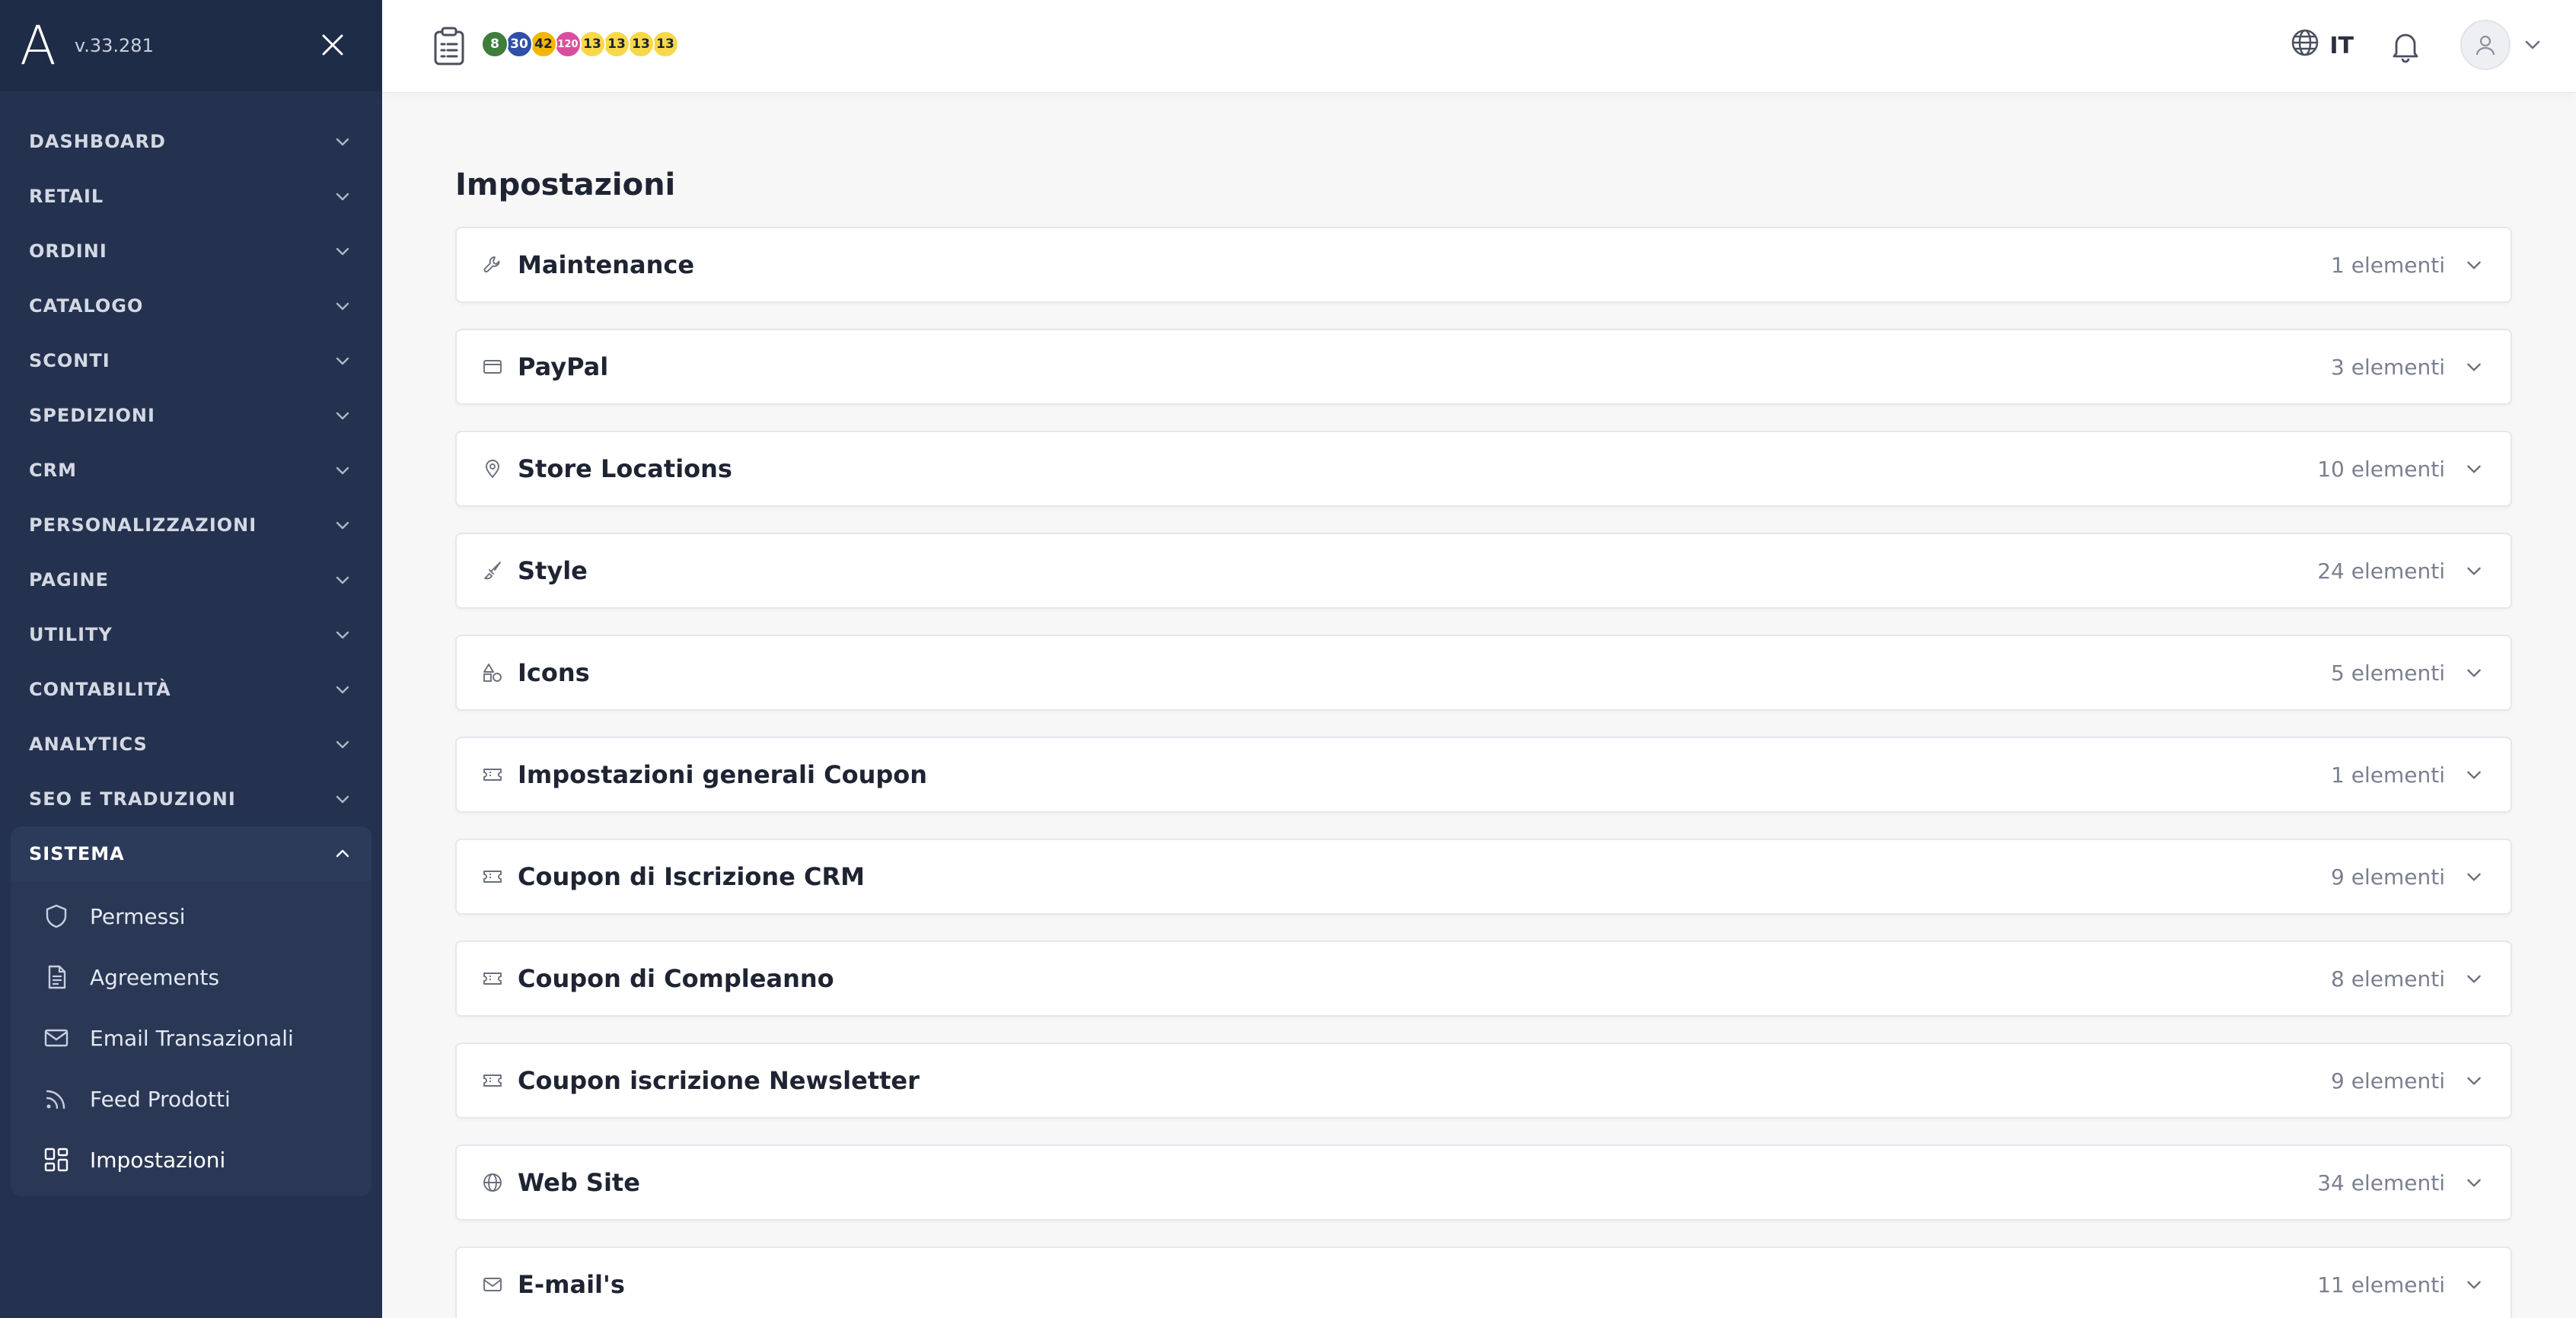  I want to click on status-badge: 30, so click(519, 44).